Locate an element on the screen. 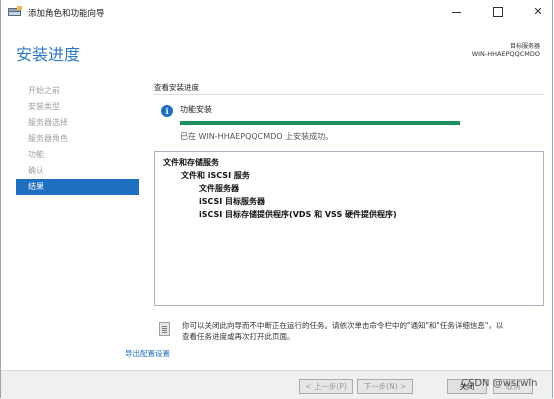  minimize-icon is located at coordinates (456, 12).